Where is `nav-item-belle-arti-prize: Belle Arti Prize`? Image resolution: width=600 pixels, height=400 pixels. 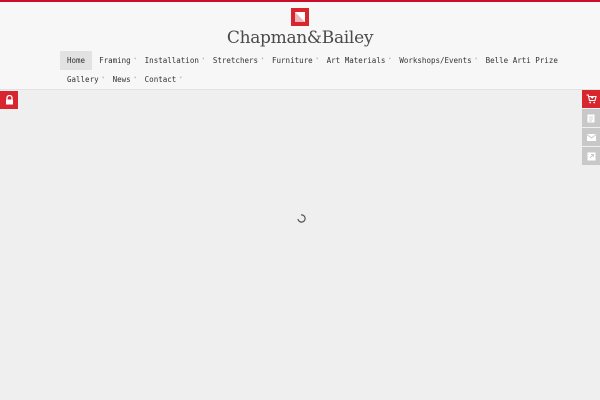 nav-item-belle-arti-prize: Belle Arti Prize is located at coordinates (522, 60).